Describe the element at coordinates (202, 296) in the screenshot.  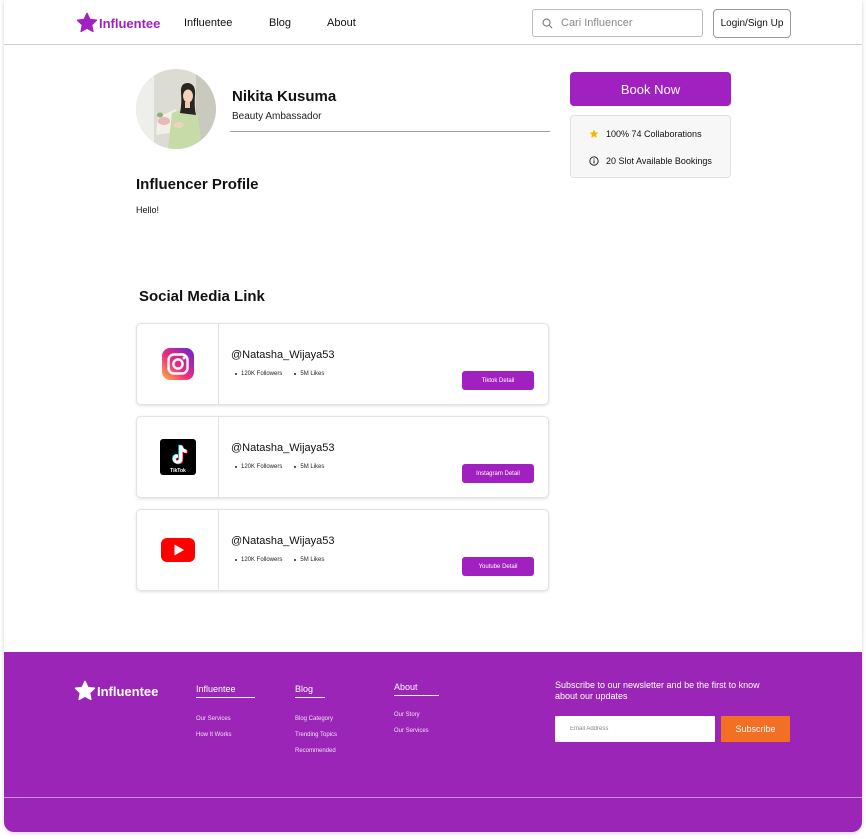
I see `social-media-heading: Social Media Link` at that location.